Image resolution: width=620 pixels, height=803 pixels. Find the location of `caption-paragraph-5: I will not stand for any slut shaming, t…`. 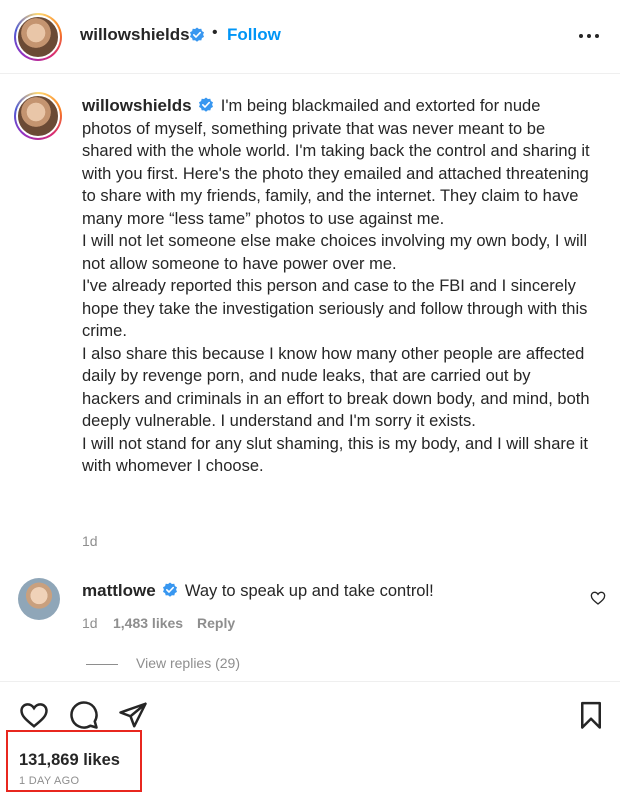

caption-paragraph-5: I will not stand for any slut shaming, t… is located at coordinates (335, 455).